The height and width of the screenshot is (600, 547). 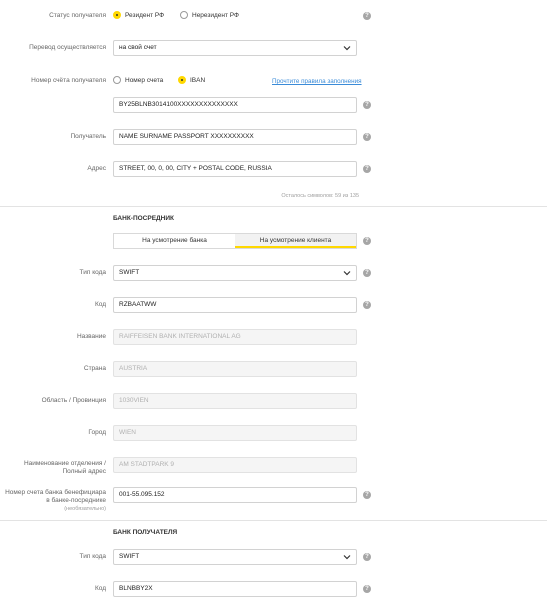 I want to click on nonresident-radio: Нерезидент РФ, so click(x=209, y=15).